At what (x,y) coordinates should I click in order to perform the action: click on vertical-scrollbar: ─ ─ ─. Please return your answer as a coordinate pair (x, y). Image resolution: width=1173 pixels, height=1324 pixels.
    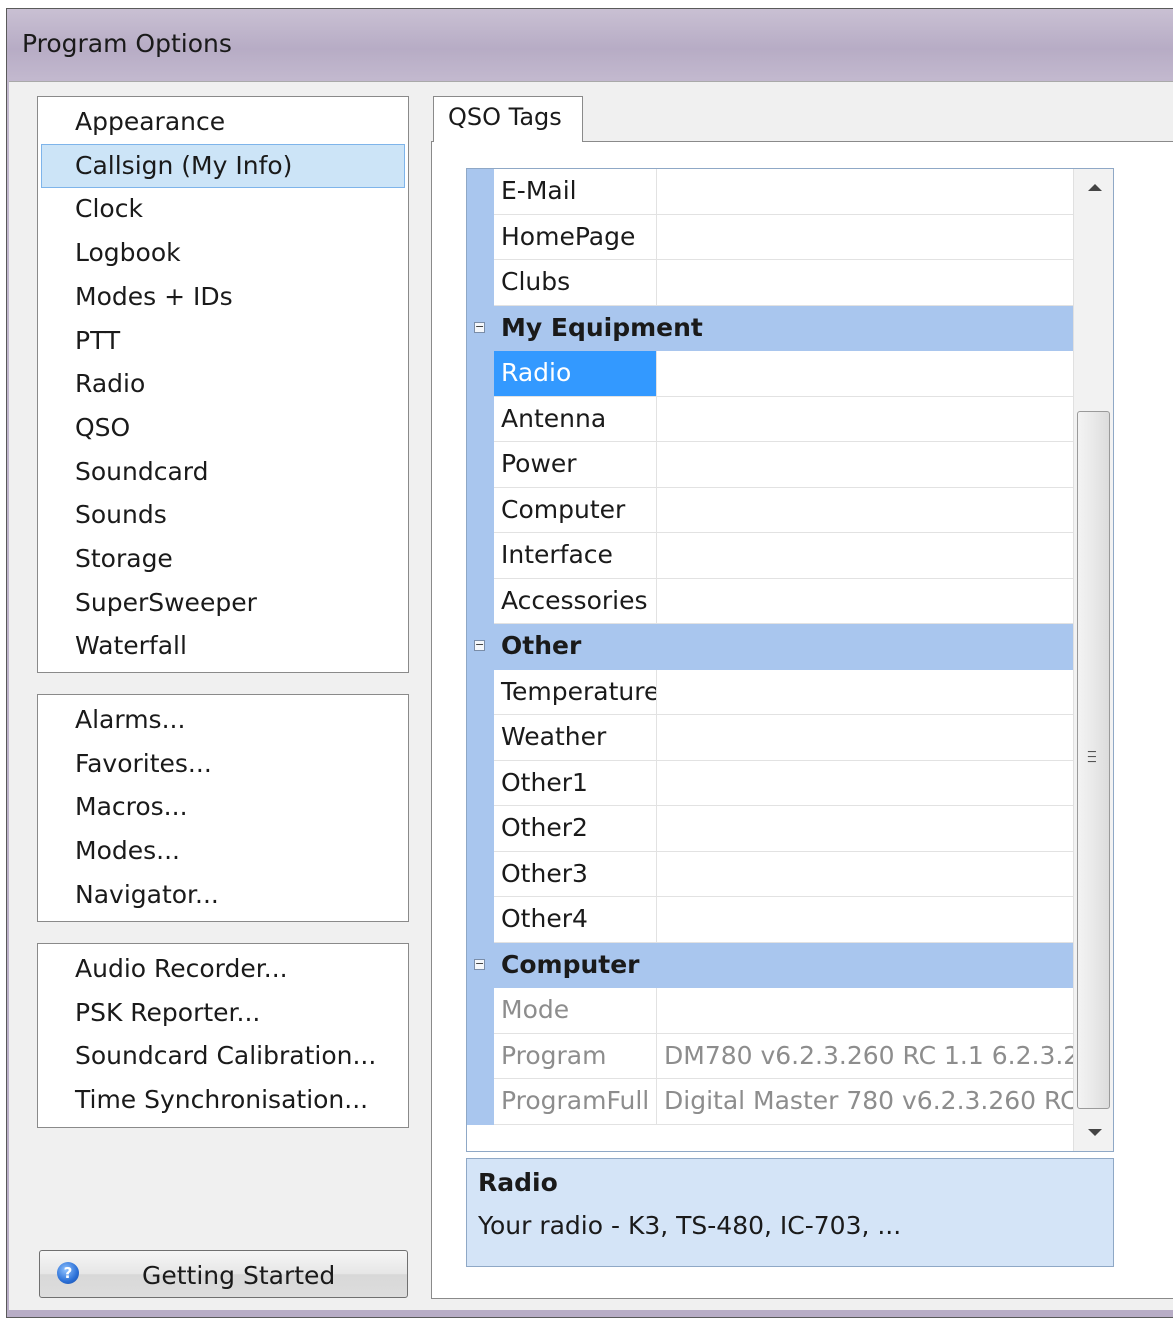
    Looking at the image, I should click on (1093, 660).